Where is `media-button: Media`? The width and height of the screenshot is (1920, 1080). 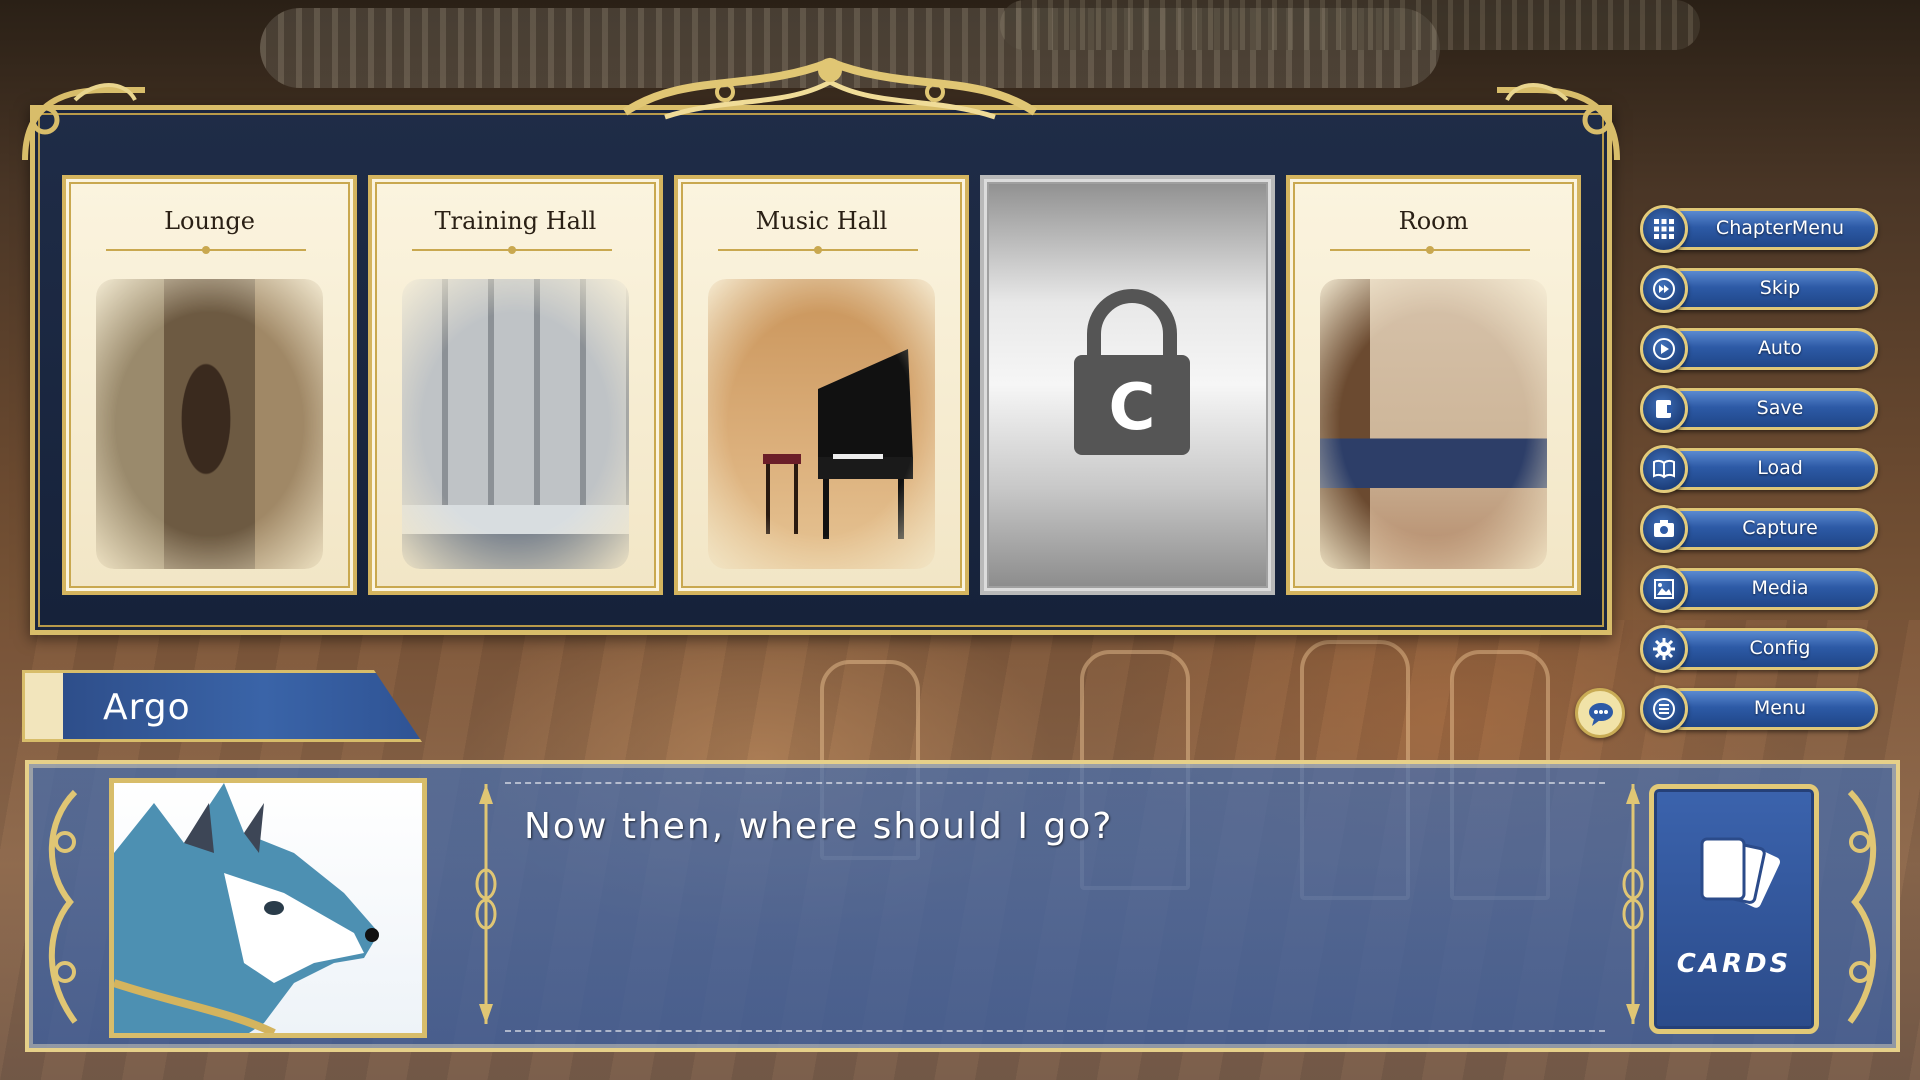 media-button: Media is located at coordinates (1760, 589).